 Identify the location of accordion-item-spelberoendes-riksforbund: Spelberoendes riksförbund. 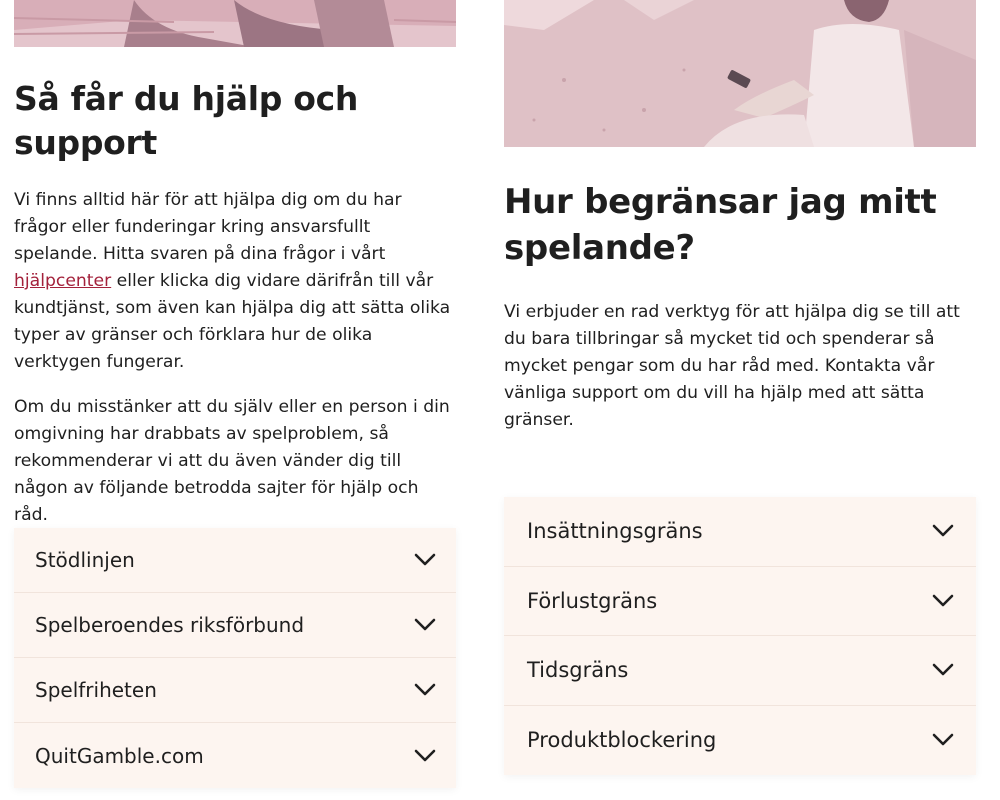
(235, 625).